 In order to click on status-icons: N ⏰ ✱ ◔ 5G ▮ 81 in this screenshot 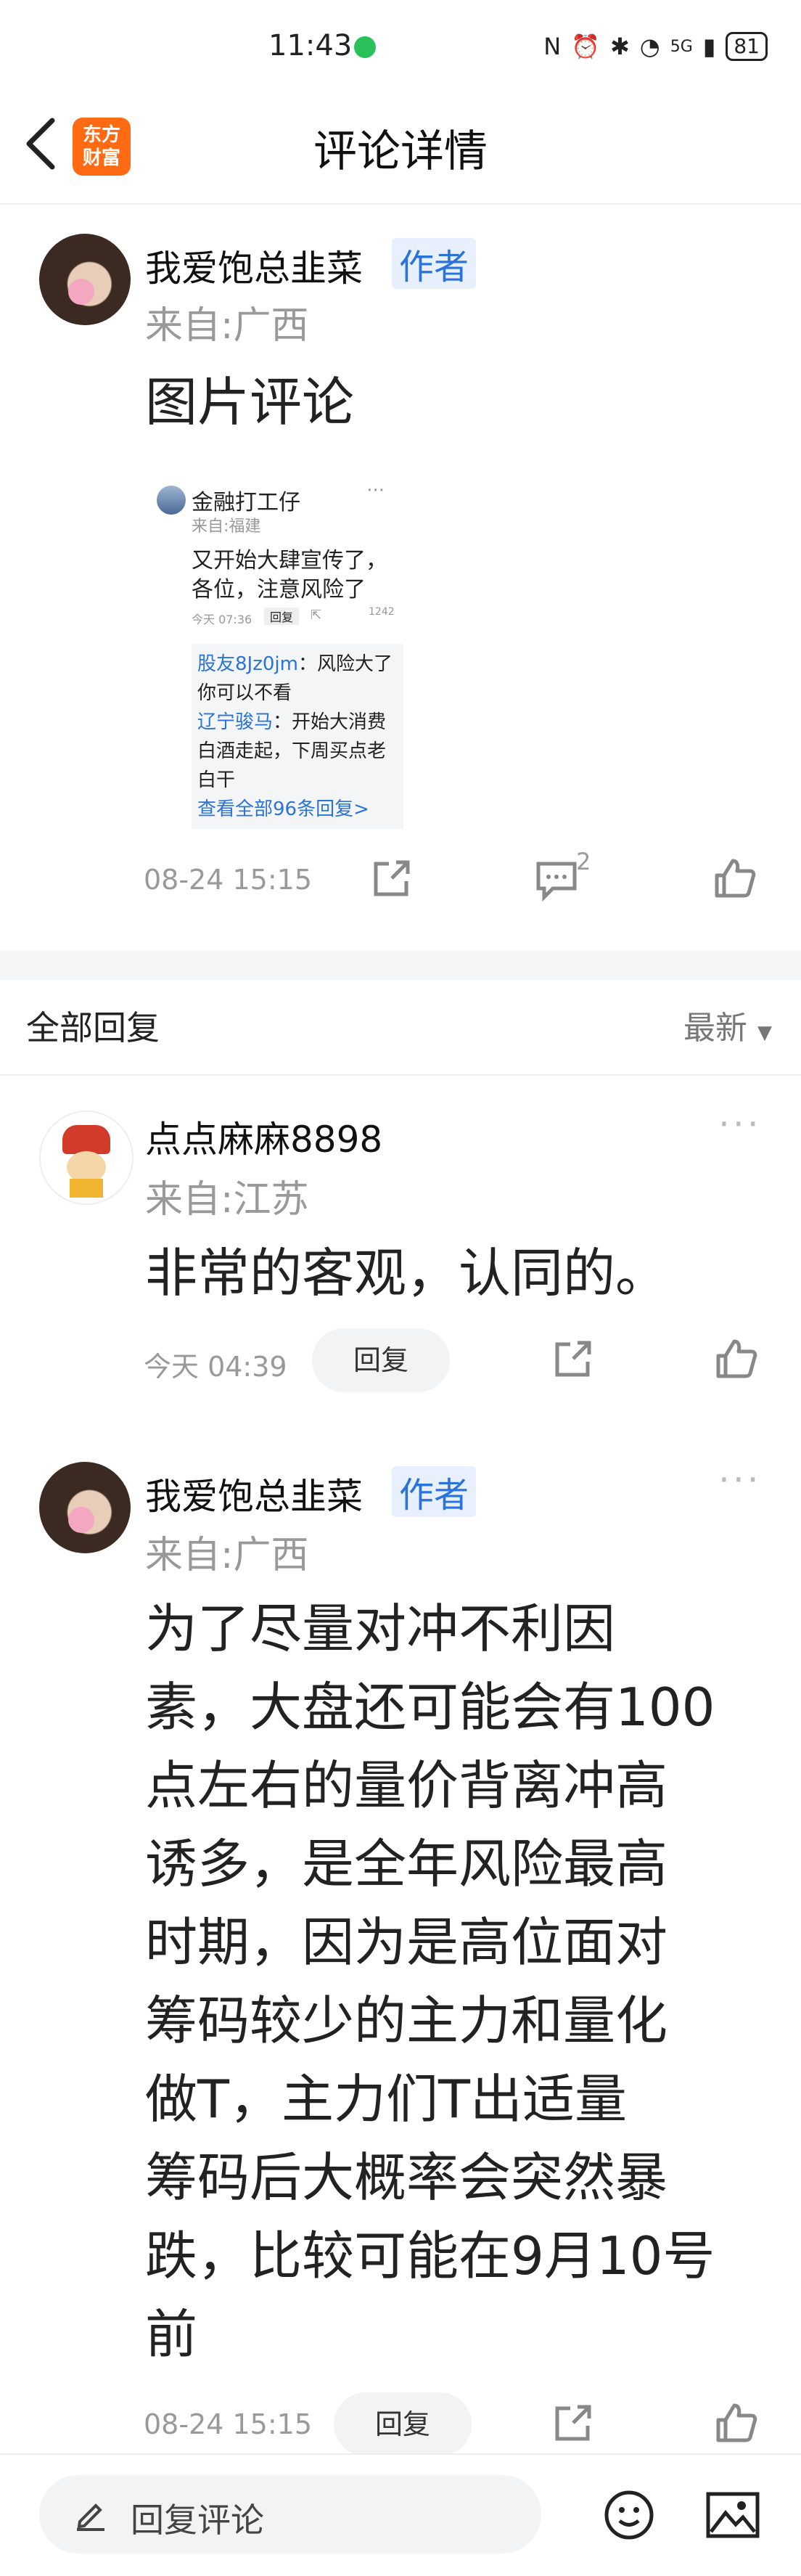, I will do `click(655, 46)`.